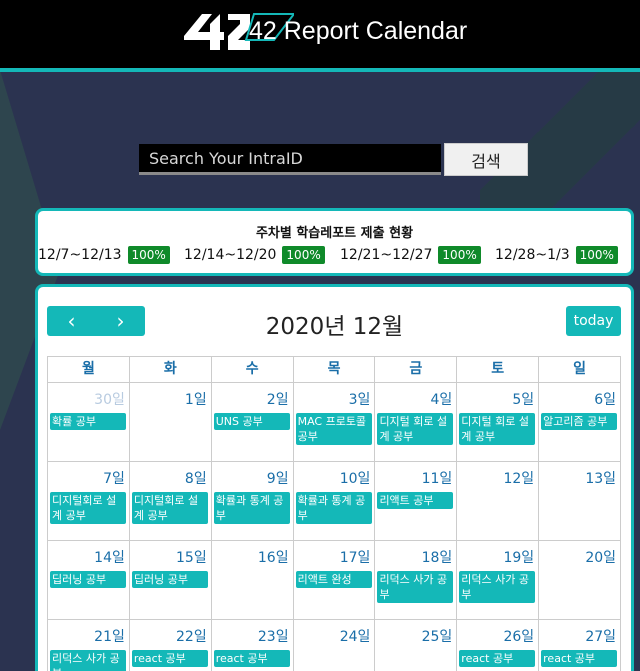  I want to click on calendar-day-cell: 18일리덕스 사가 공부, so click(416, 580).